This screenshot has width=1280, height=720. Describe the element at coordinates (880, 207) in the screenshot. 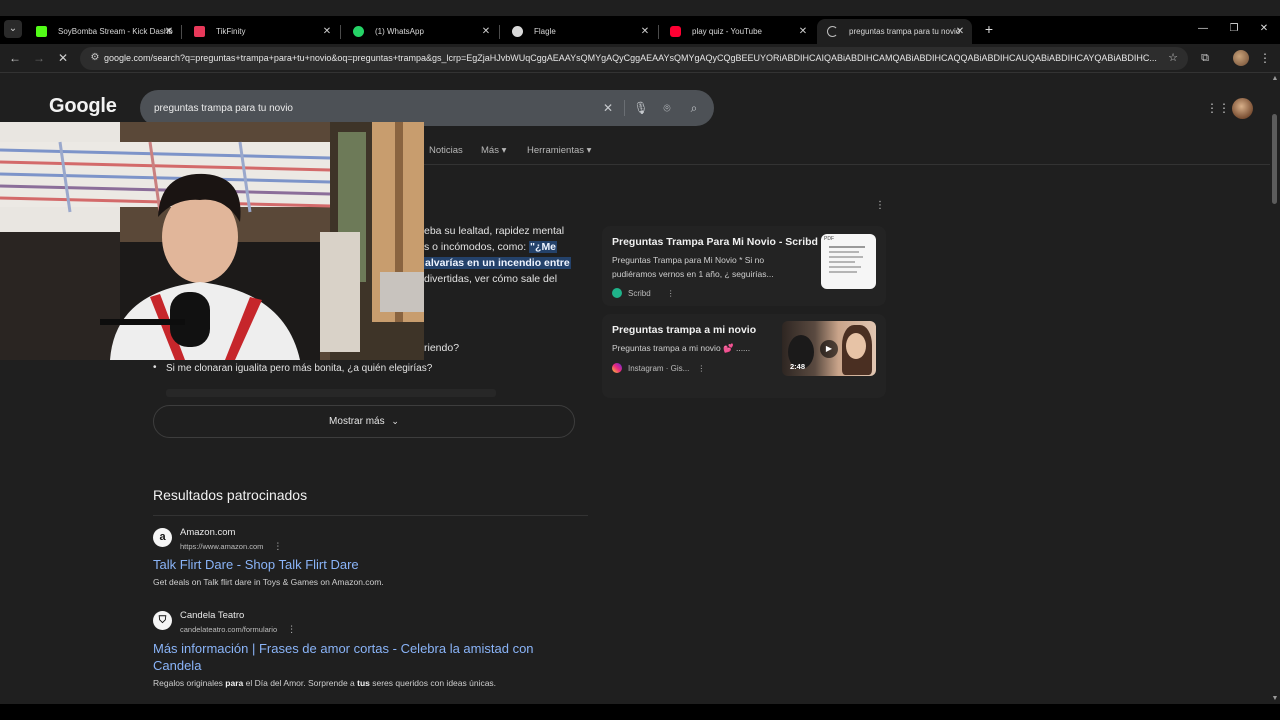

I see `more-options-icon: ⋮` at that location.